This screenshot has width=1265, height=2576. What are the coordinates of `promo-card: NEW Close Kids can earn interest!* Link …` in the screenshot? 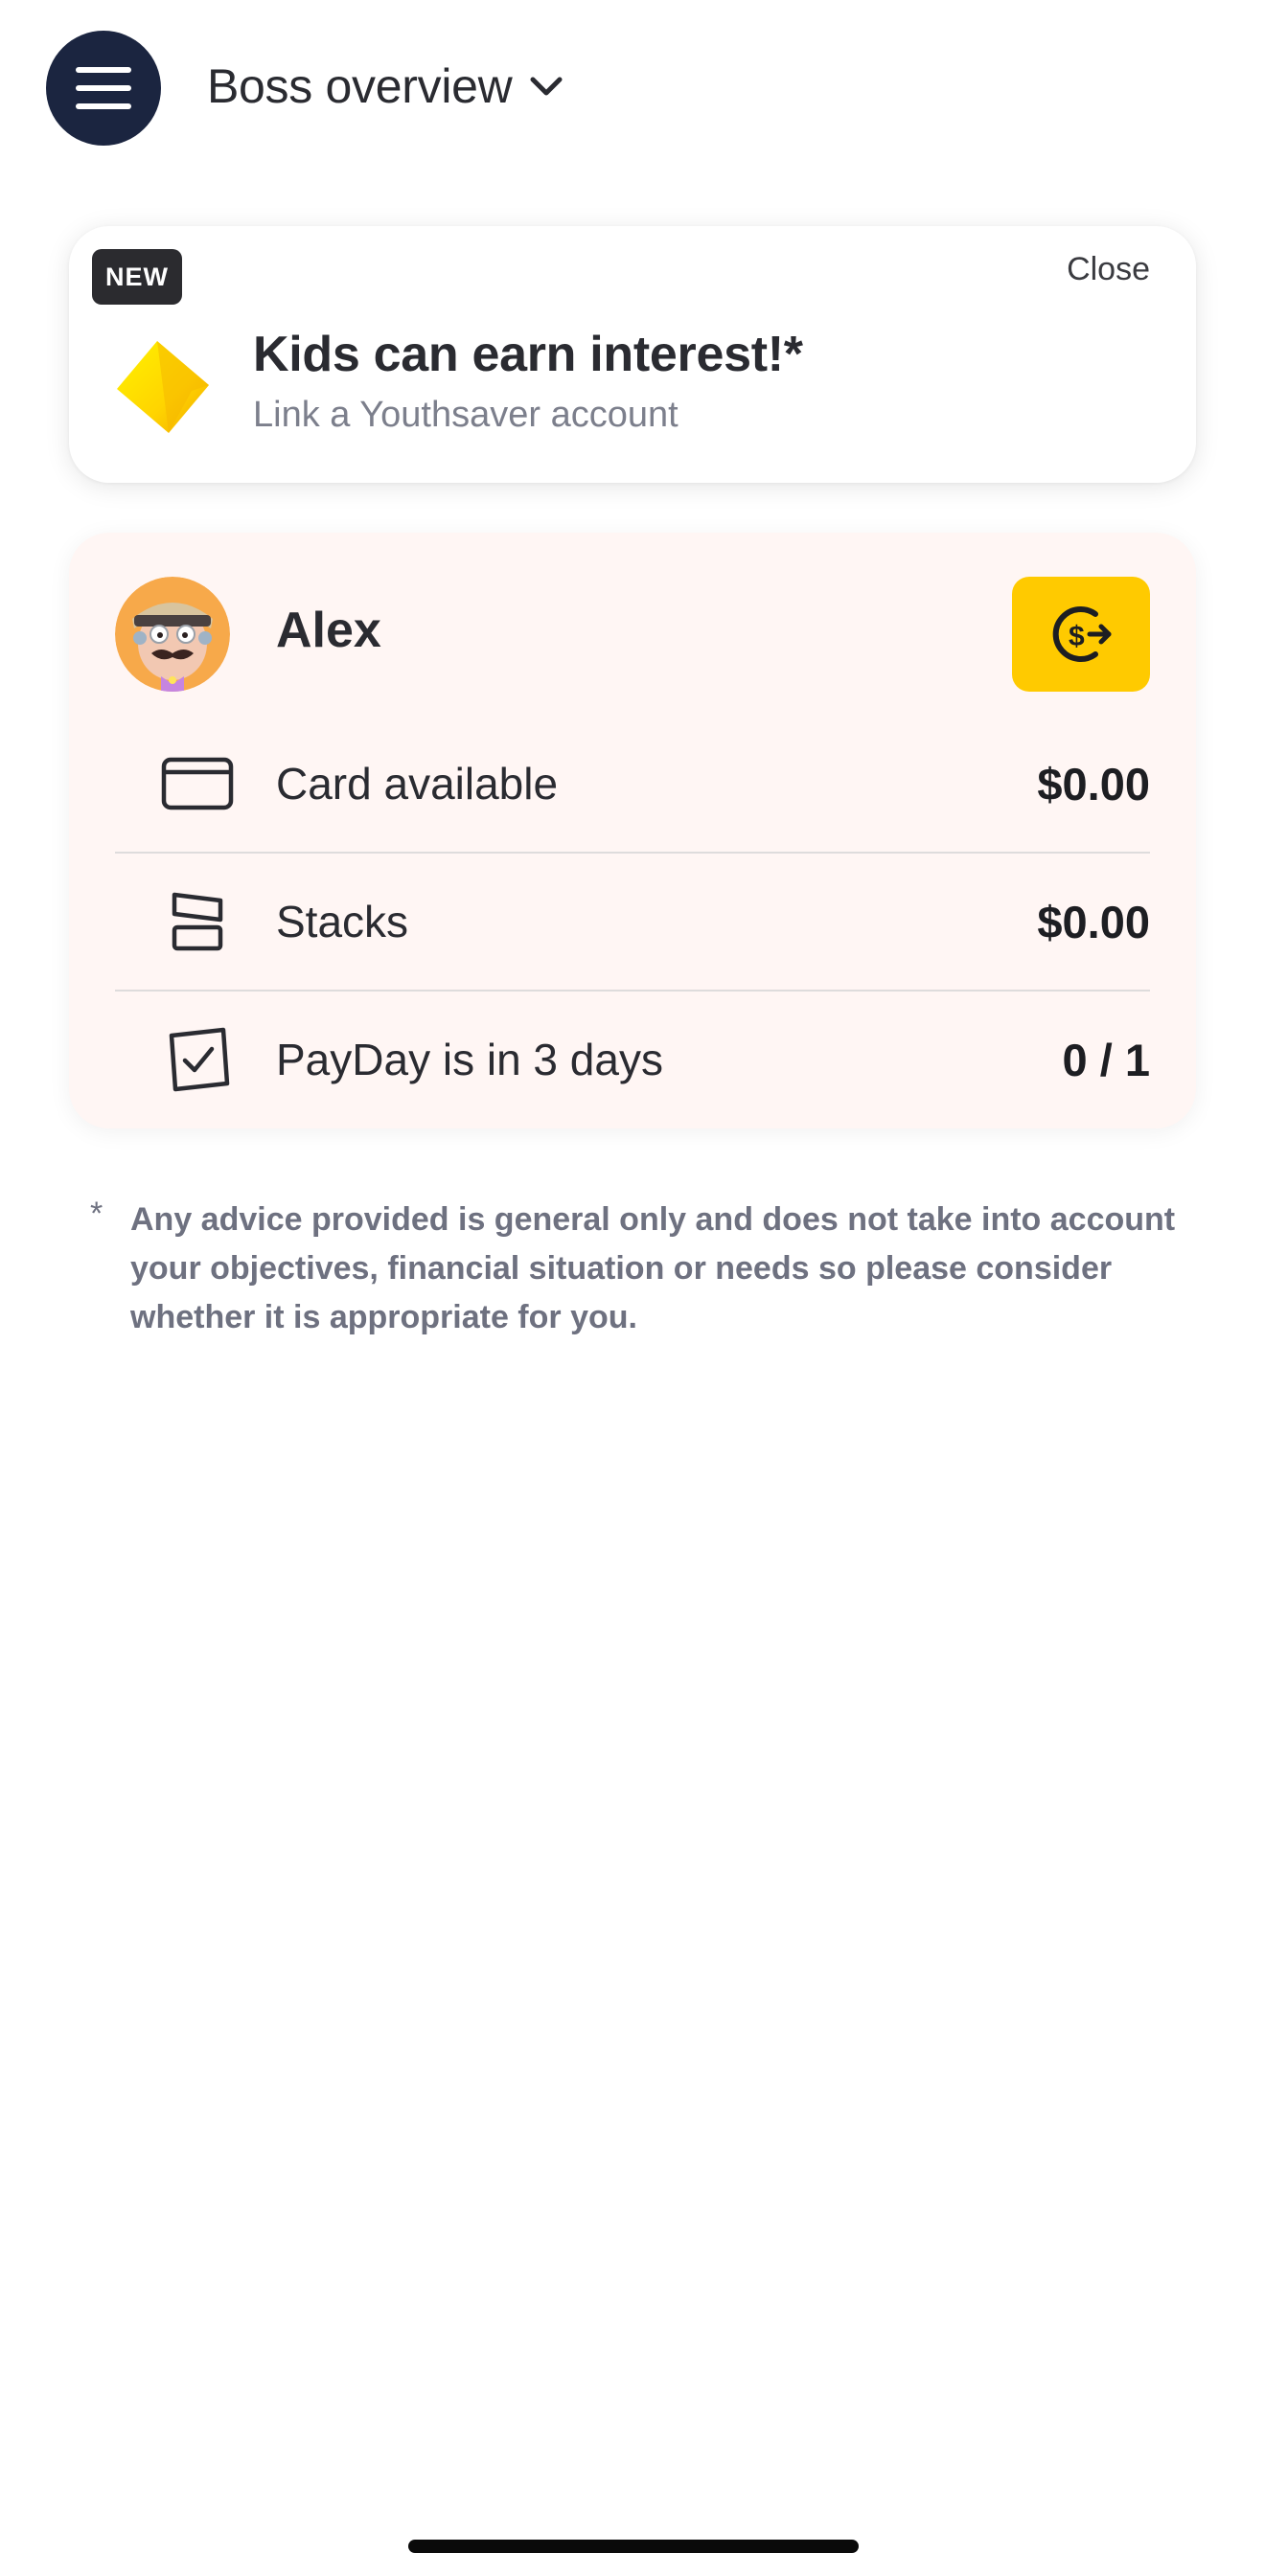 It's located at (632, 354).